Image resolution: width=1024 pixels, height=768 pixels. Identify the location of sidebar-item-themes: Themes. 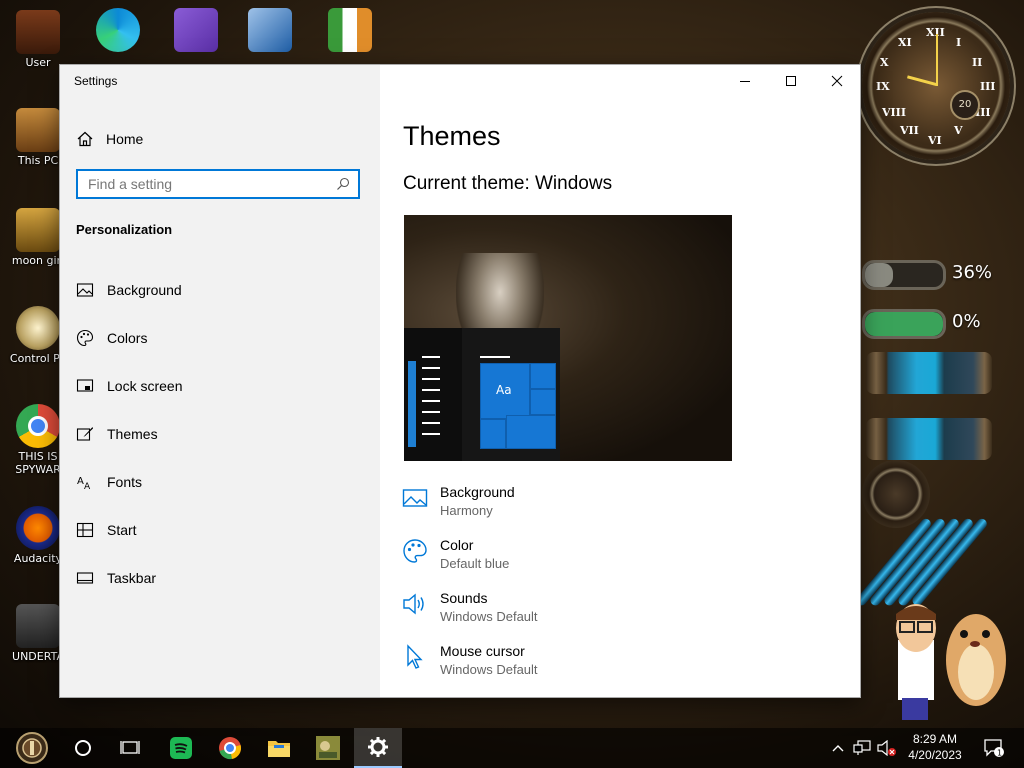
(220, 434).